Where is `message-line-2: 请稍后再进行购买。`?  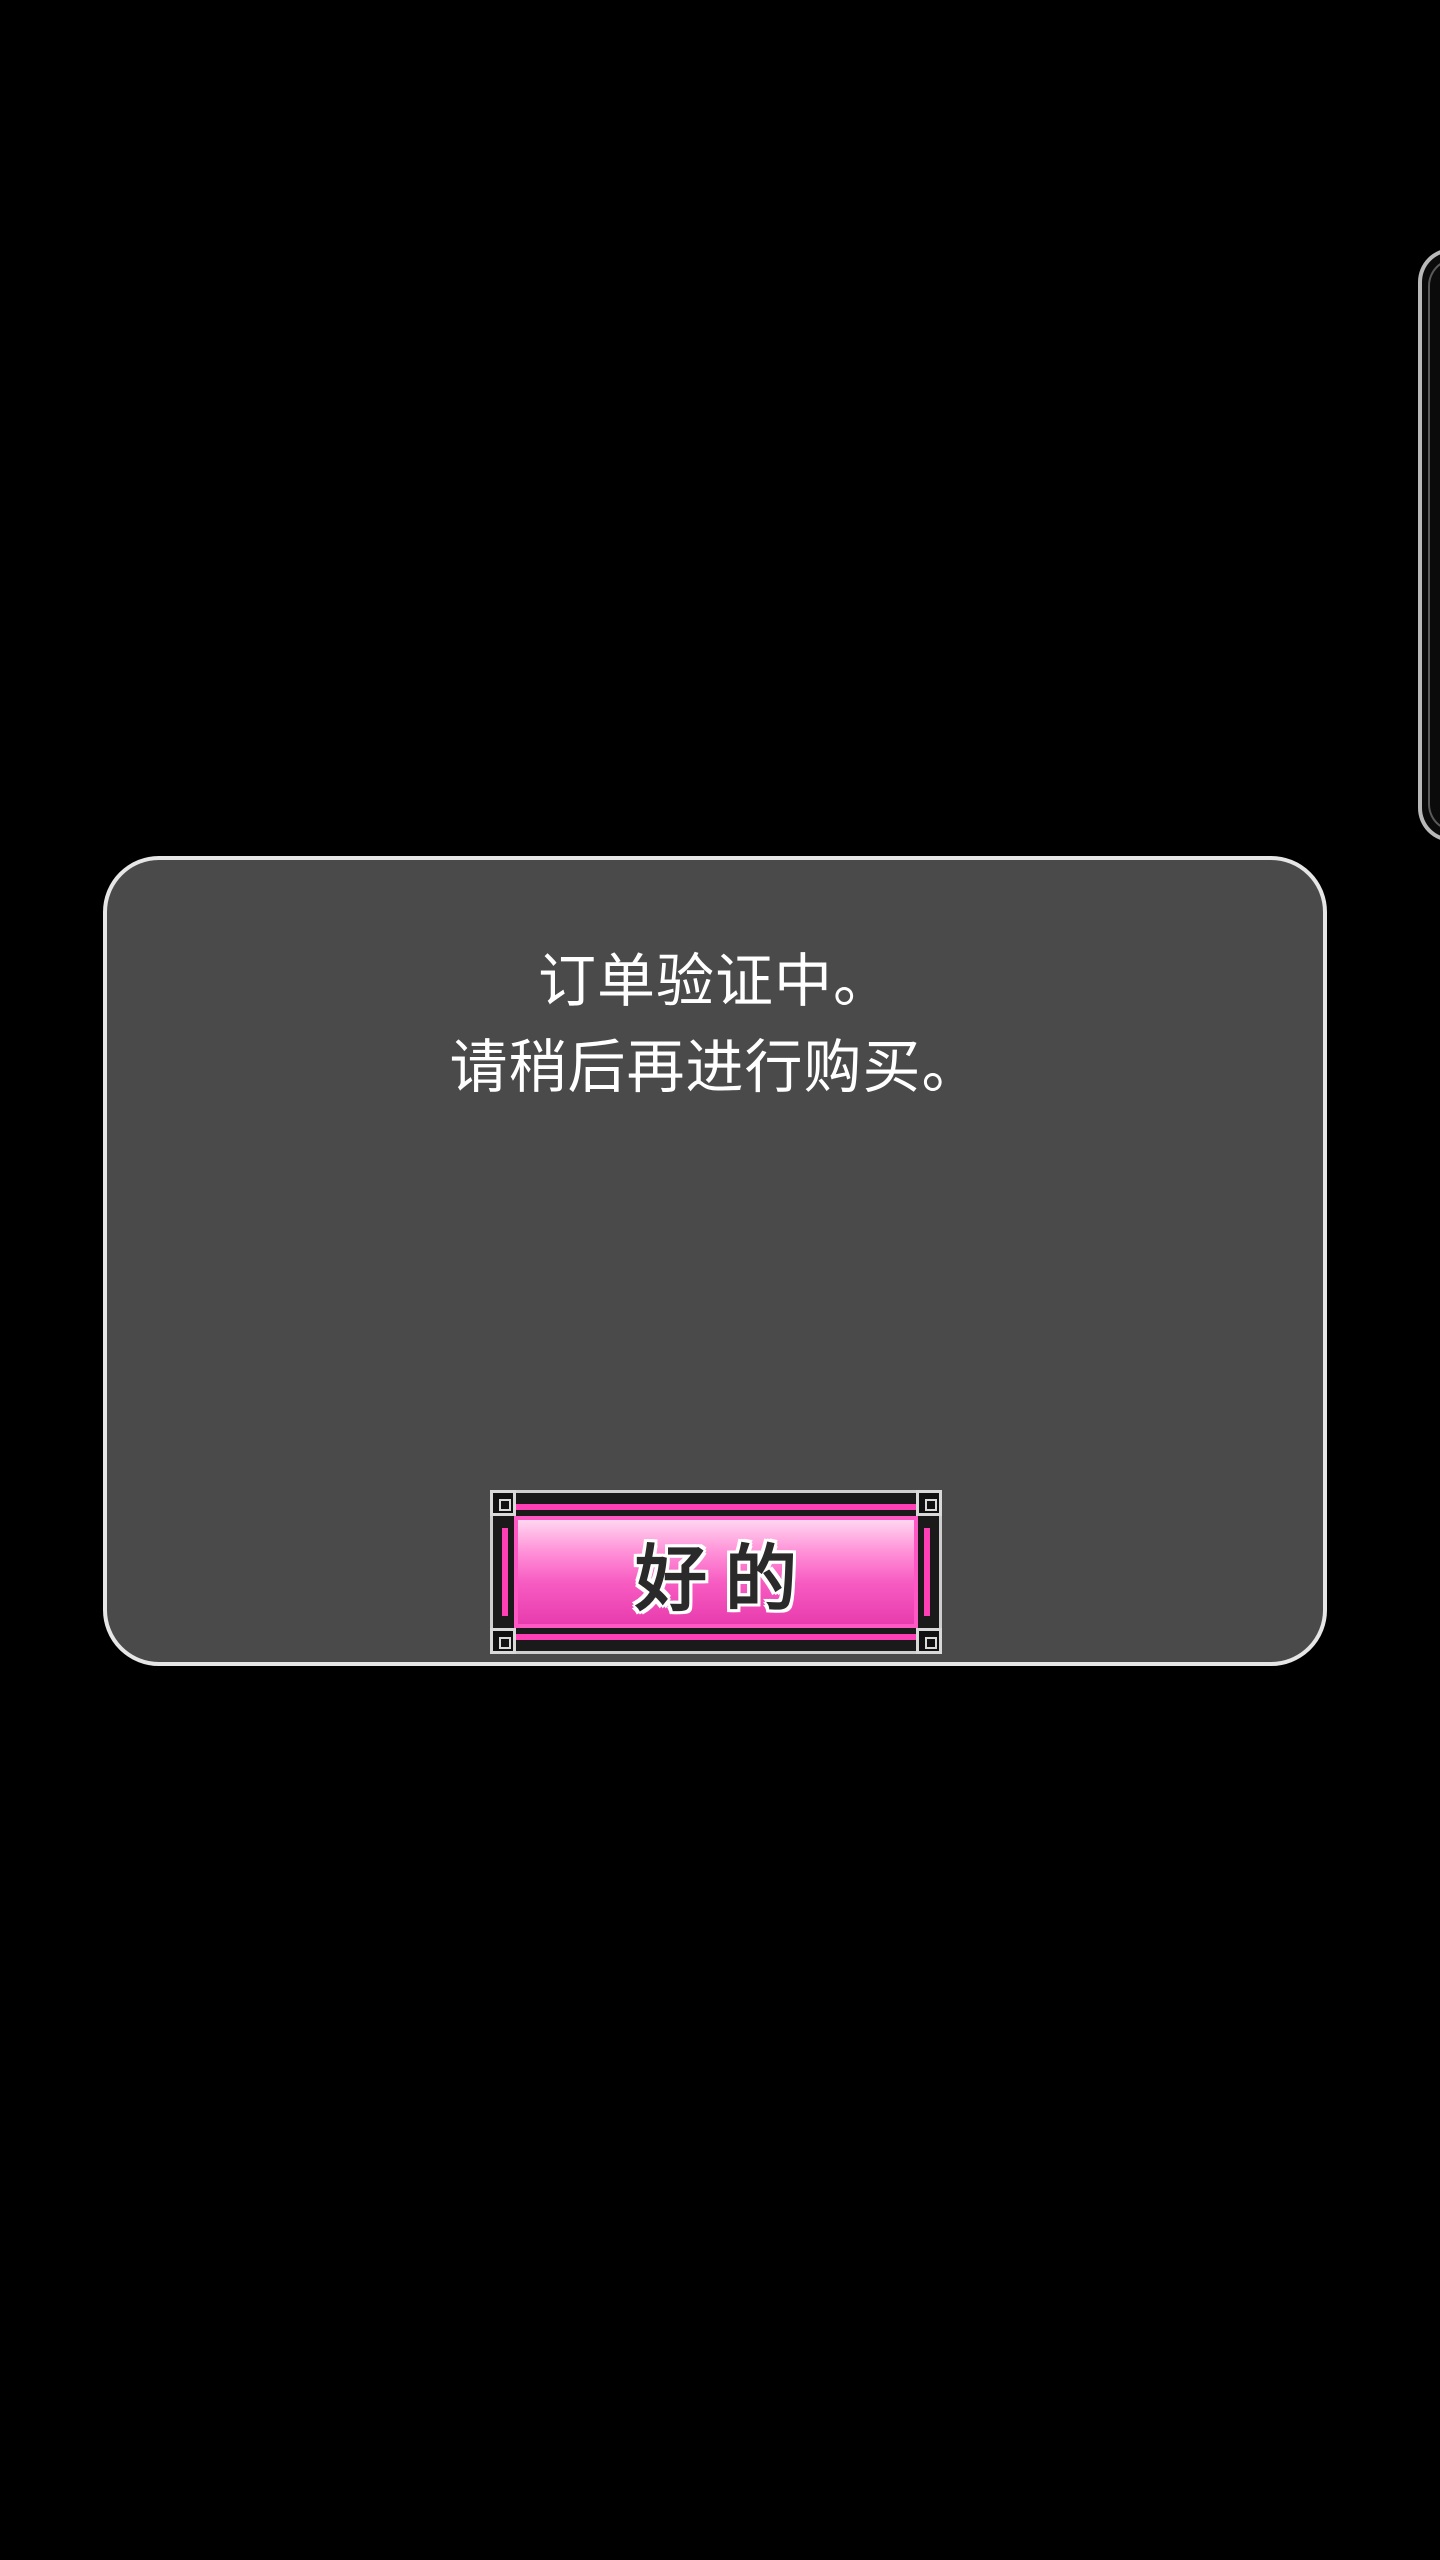 message-line-2: 请稍后再进行购买。 is located at coordinates (715, 1067).